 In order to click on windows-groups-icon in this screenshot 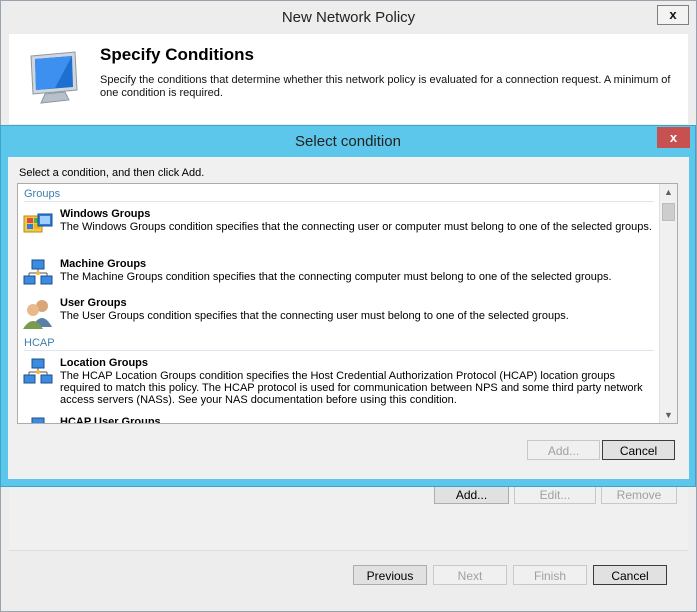, I will do `click(38, 223)`.